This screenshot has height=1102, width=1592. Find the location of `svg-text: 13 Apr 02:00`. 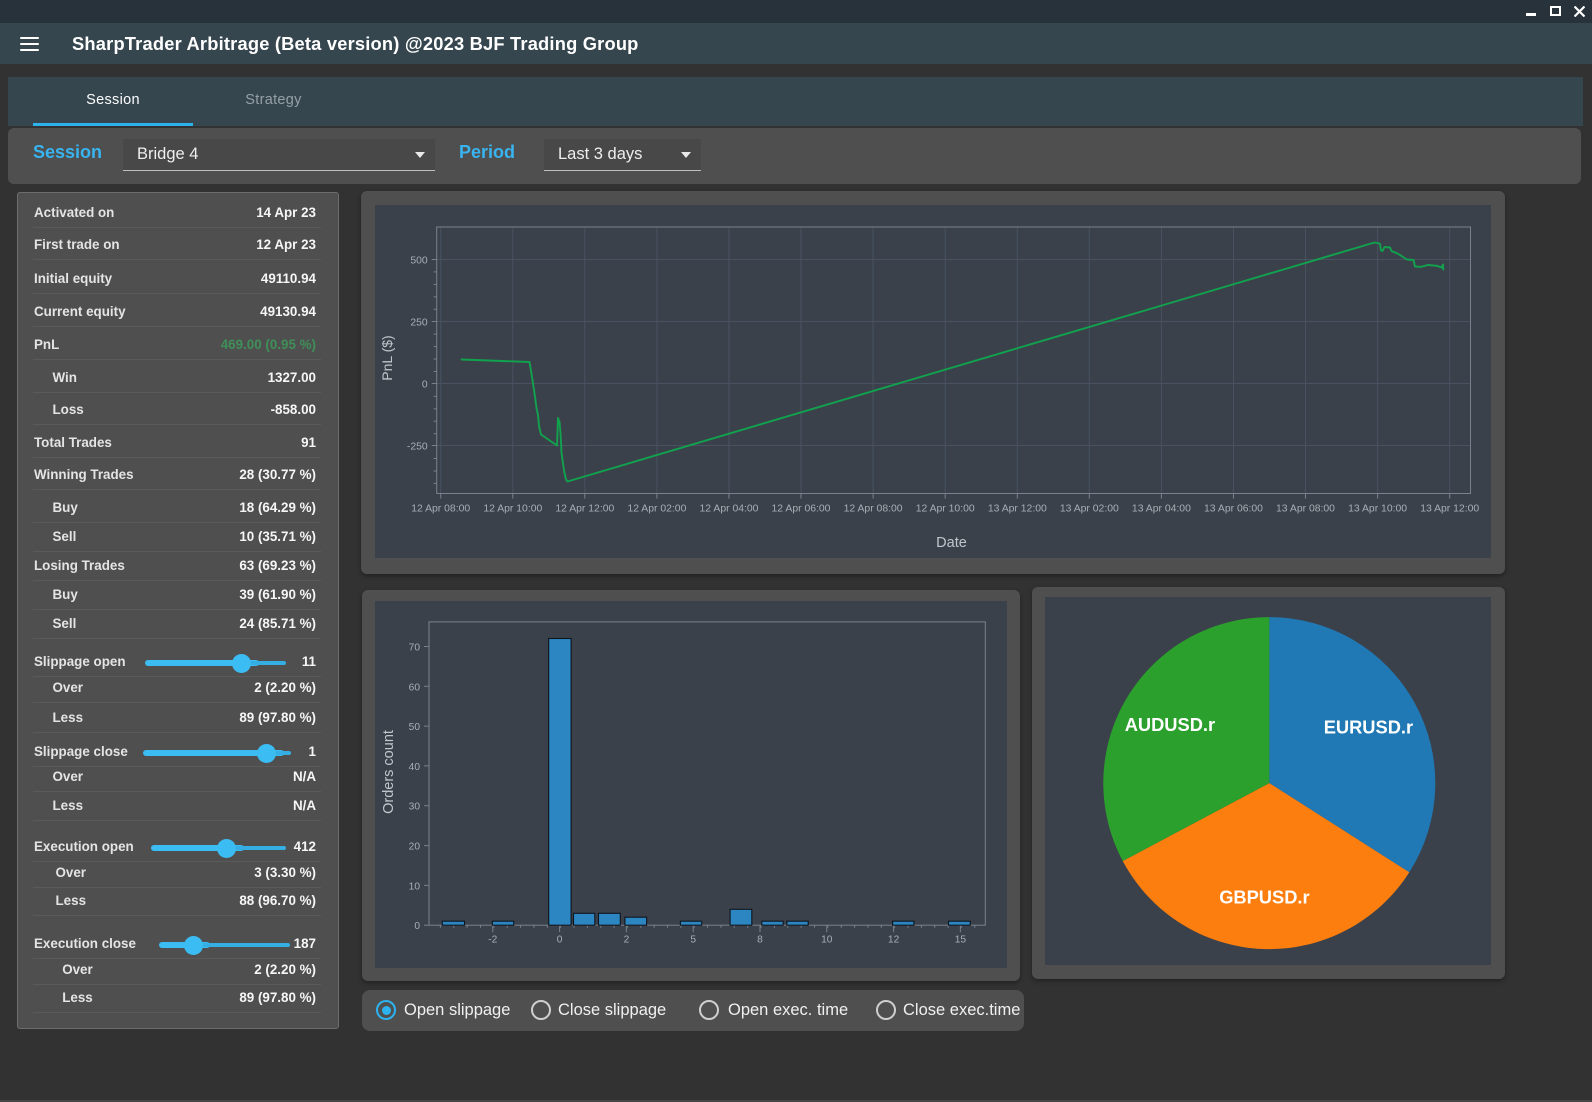

svg-text: 13 Apr 02:00 is located at coordinates (1089, 509).